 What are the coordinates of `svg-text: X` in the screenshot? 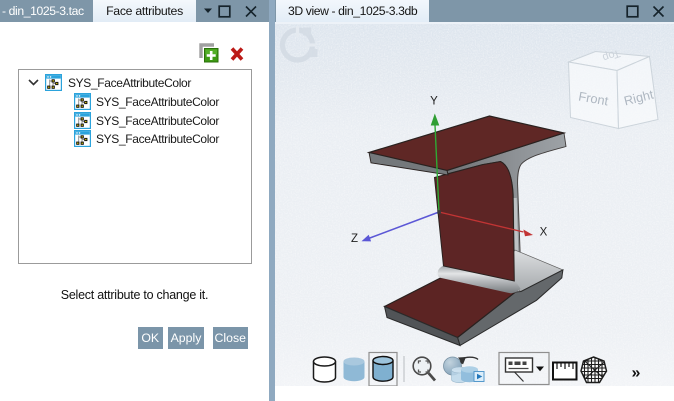 It's located at (543, 233).